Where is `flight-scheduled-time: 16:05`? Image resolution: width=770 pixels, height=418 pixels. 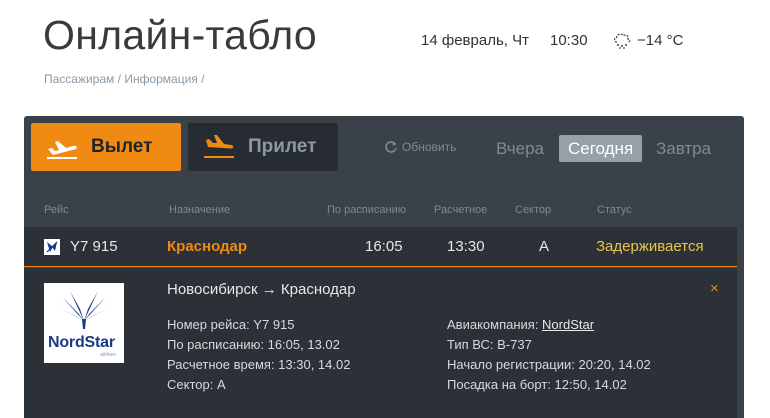 flight-scheduled-time: 16:05 is located at coordinates (384, 246).